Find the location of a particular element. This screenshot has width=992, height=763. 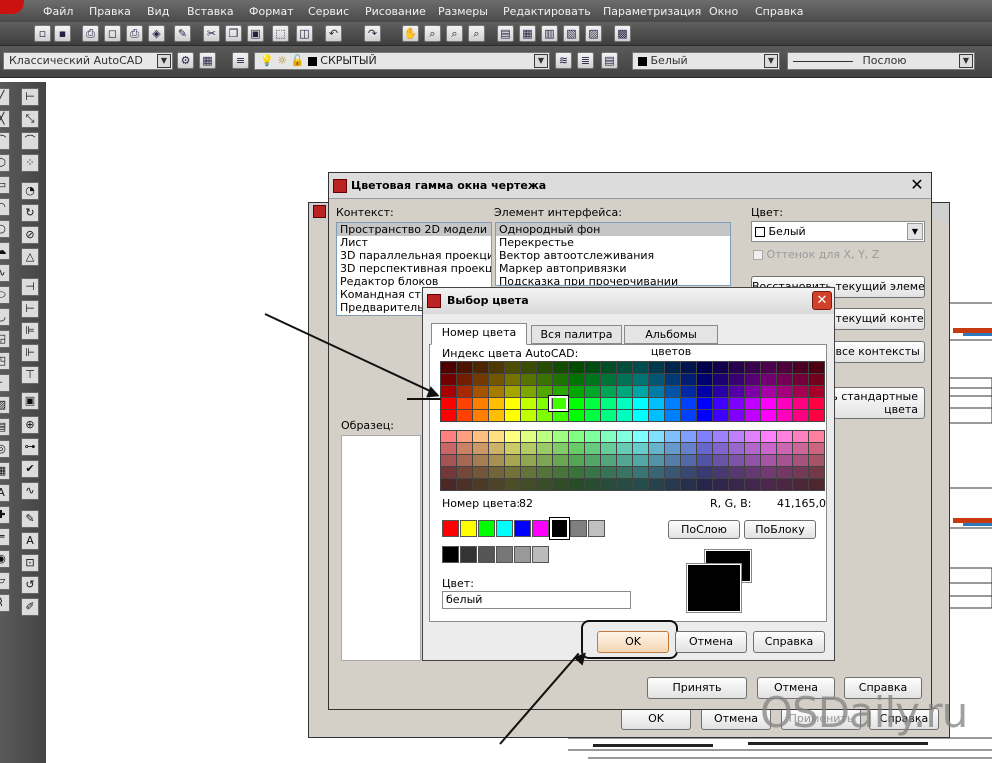

text-tool-icon: A is located at coordinates (5, 493).